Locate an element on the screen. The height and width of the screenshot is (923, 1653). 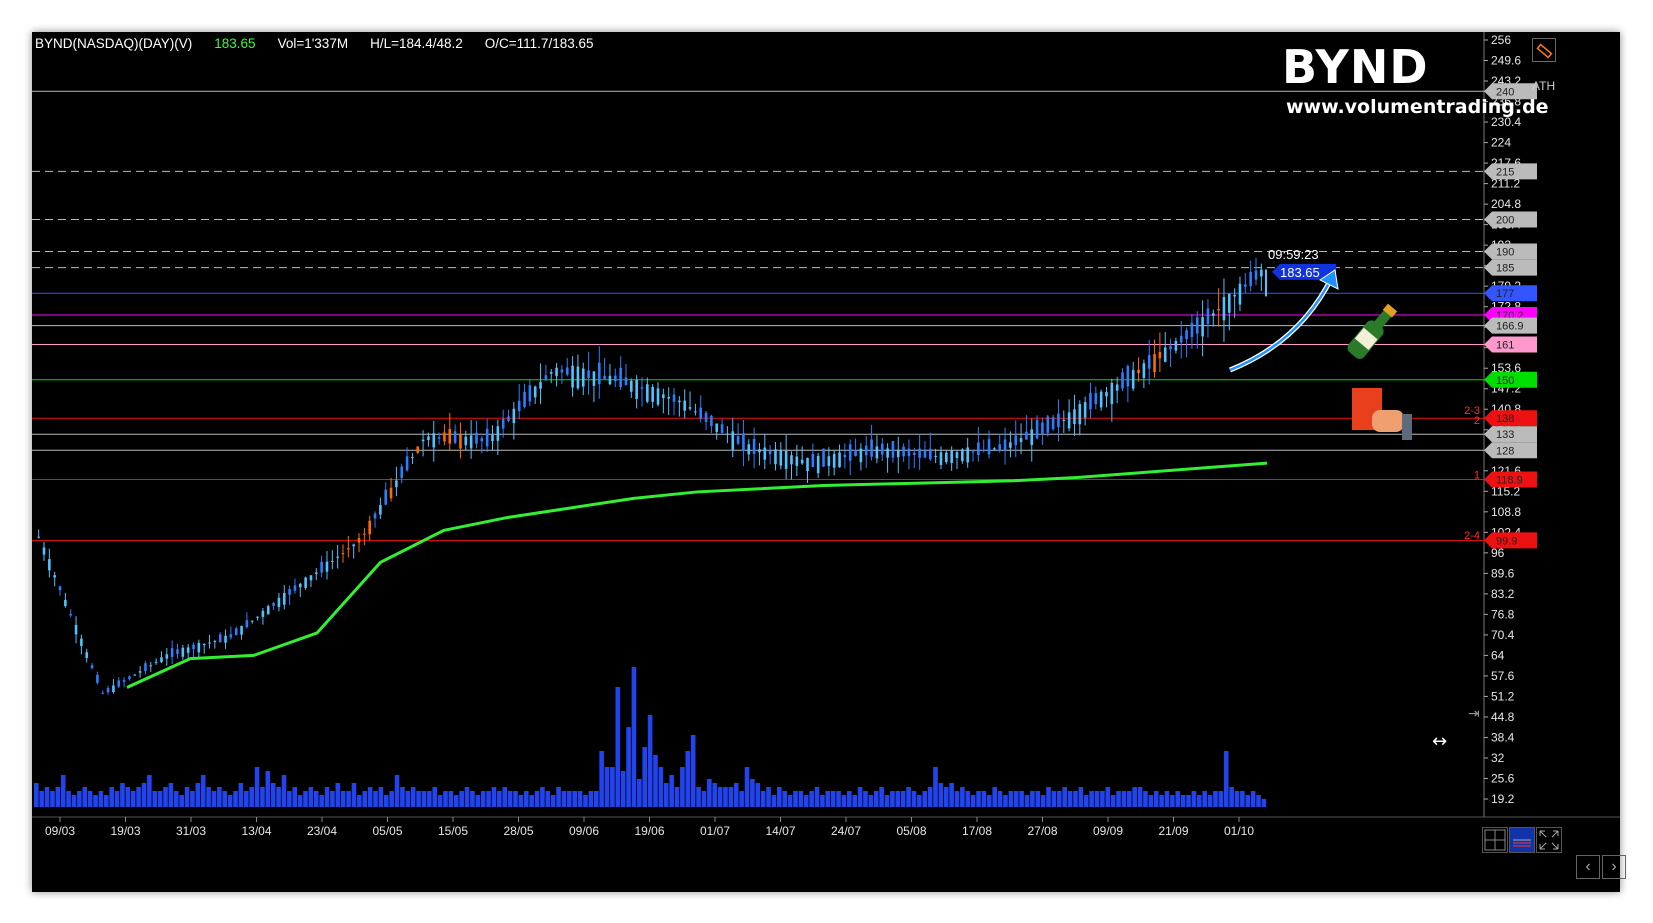
fullscreen-icon is located at coordinates (1549, 840).